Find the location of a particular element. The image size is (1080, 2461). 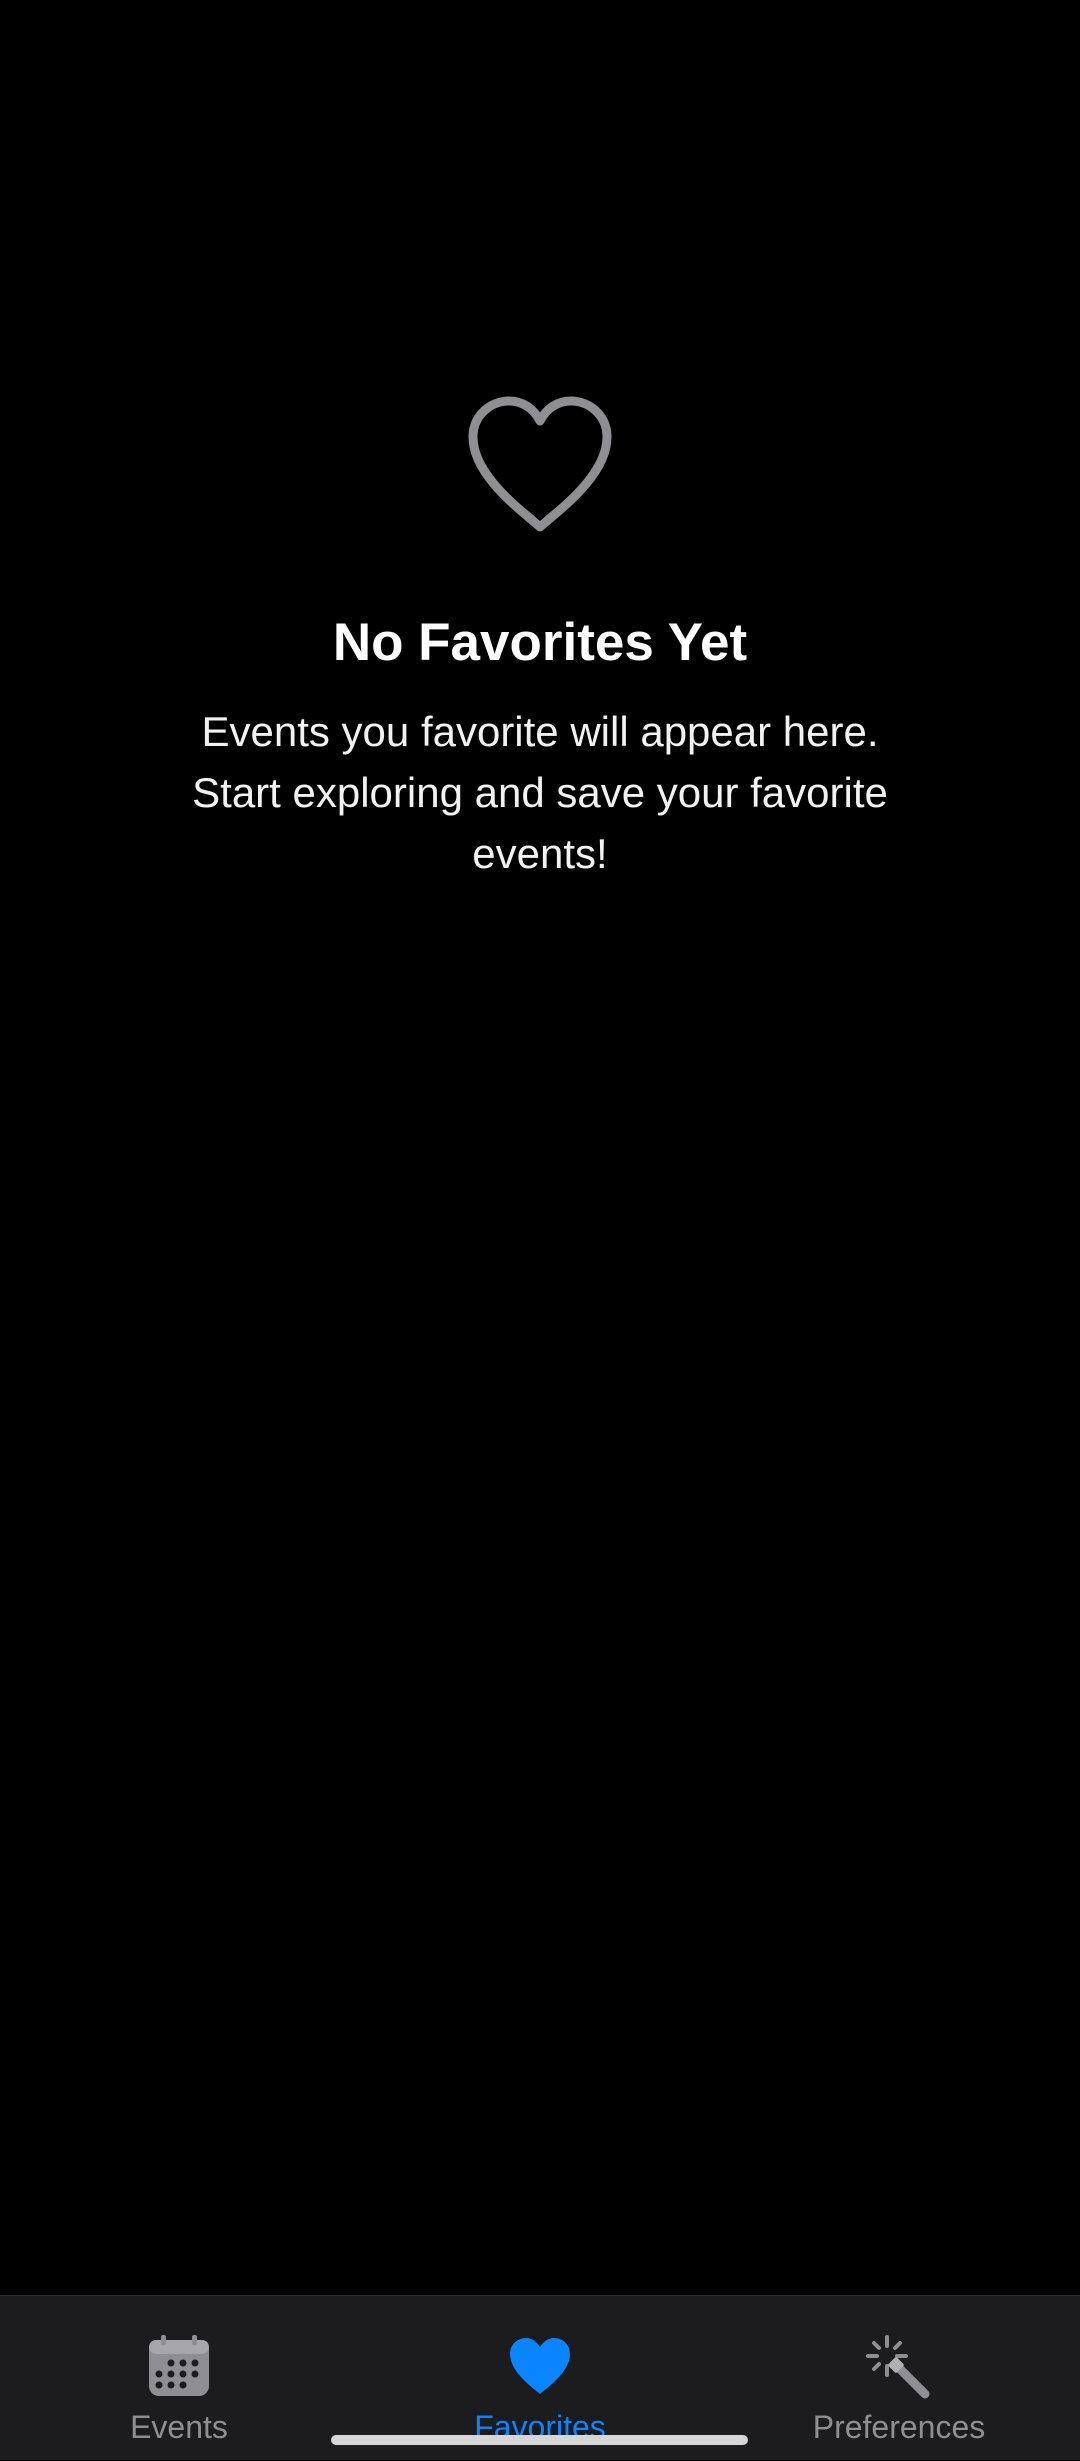

home-indicator is located at coordinates (539, 2440).